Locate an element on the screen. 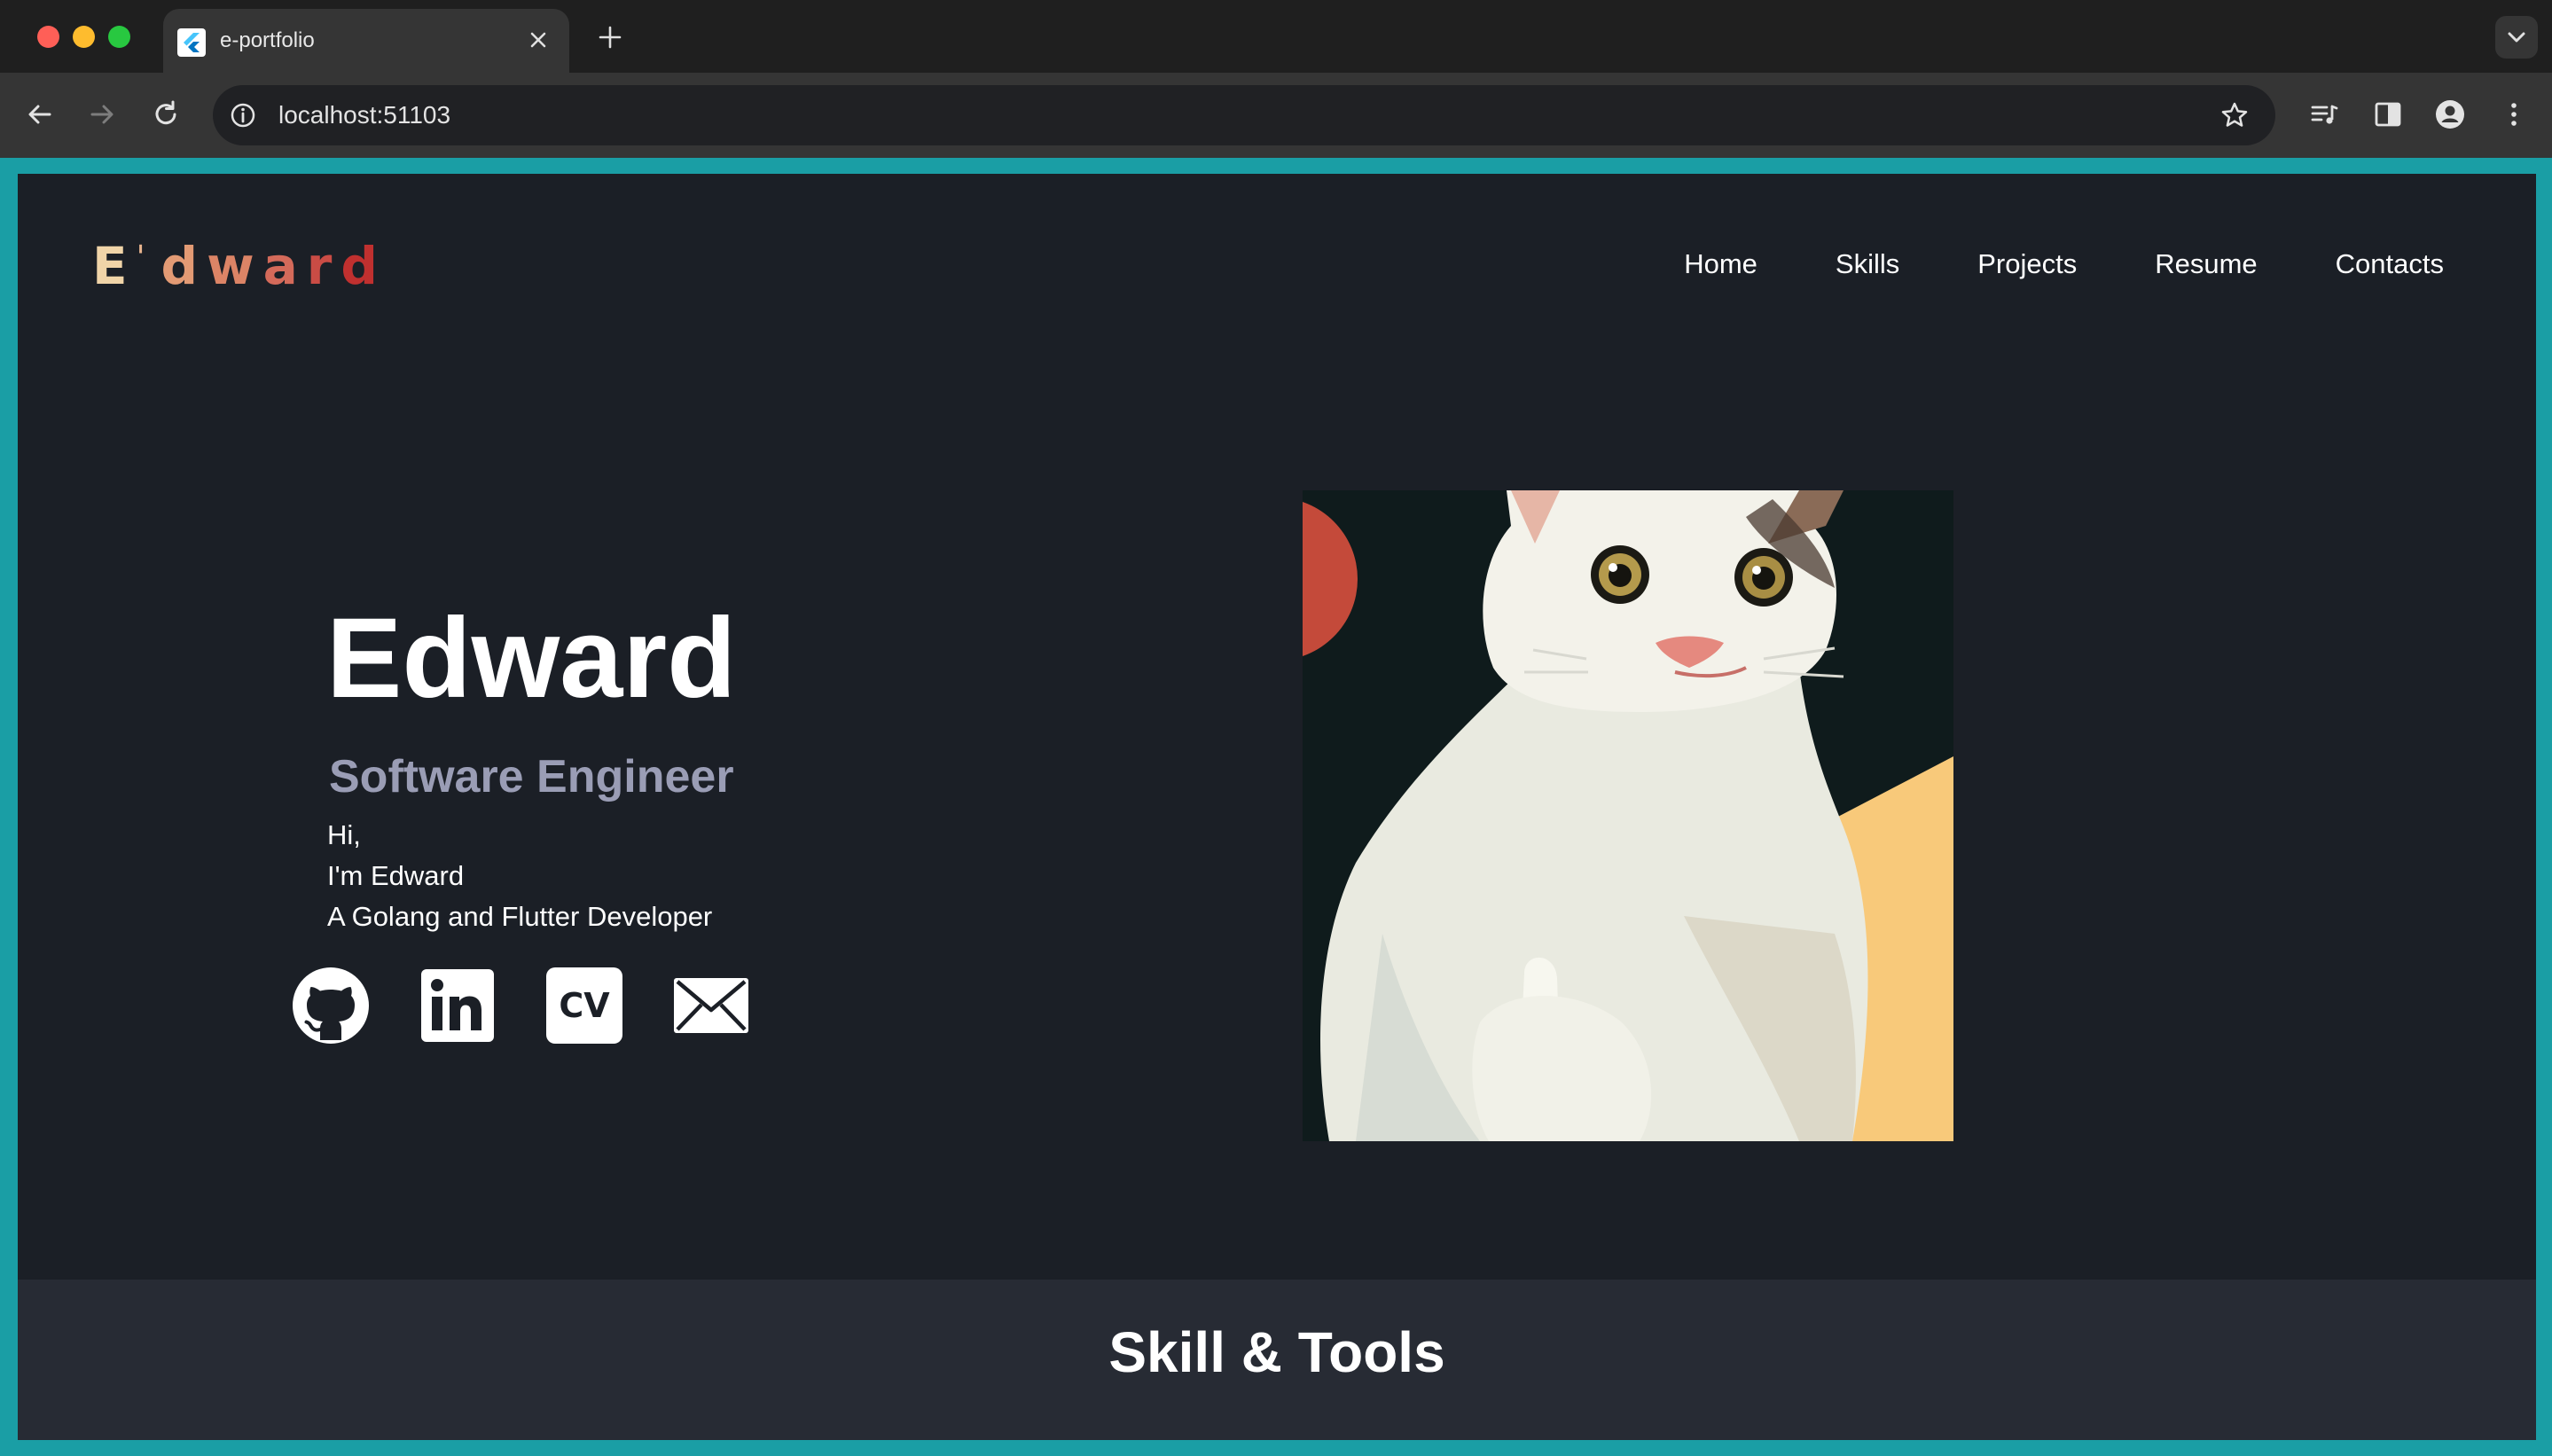 The image size is (2552, 1456). reload-icon is located at coordinates (165, 114).